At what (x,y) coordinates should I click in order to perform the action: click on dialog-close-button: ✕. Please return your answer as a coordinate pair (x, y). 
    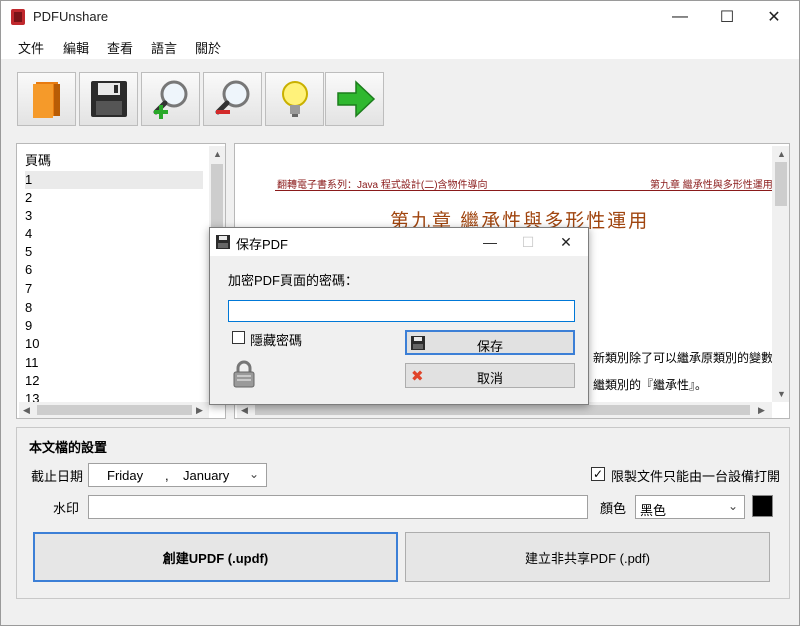
    Looking at the image, I should click on (566, 242).